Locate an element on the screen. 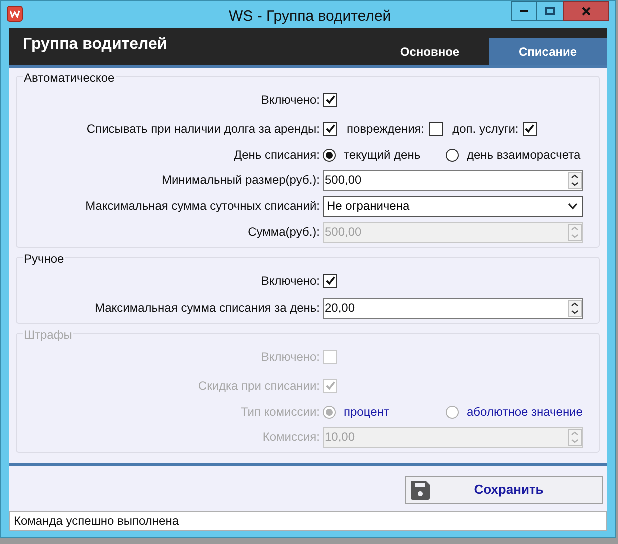  field-label: Максимальная сумма суточных списаний: is located at coordinates (202, 206).